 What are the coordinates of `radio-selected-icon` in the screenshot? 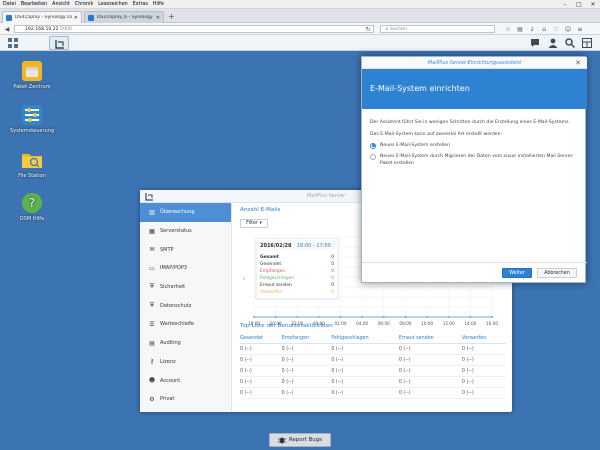 It's located at (373, 145).